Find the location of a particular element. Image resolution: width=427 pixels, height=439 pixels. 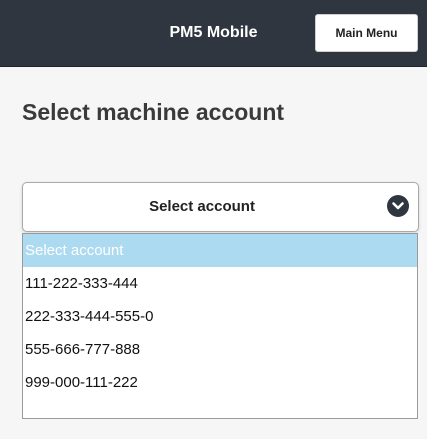

main-menu-button: Main Menu is located at coordinates (366, 33).